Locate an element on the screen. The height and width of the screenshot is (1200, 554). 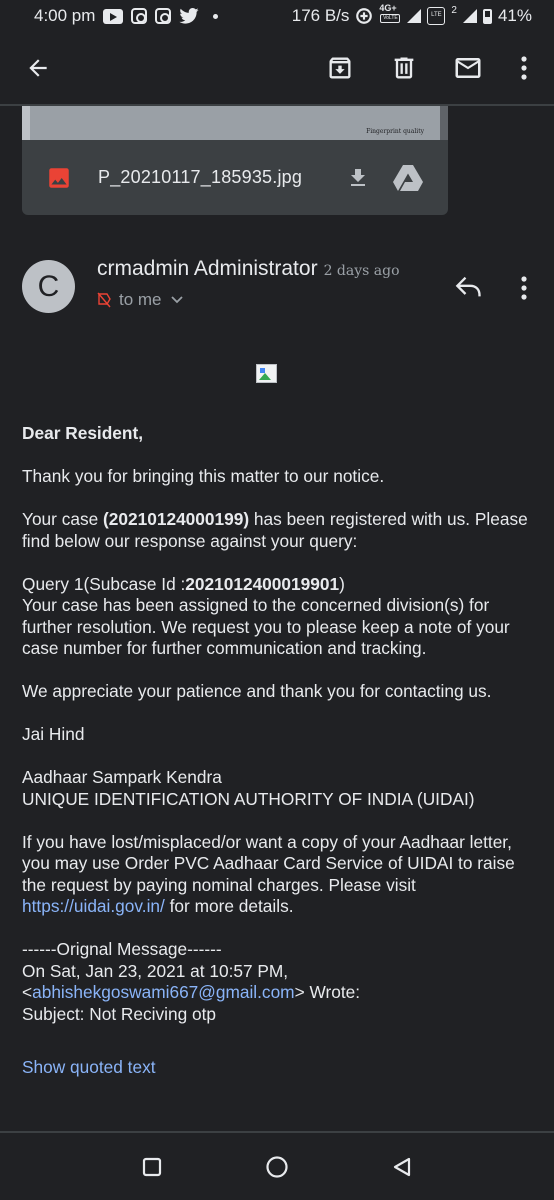
org-line1: Aadhaar Sampark Kendra is located at coordinates (122, 777).